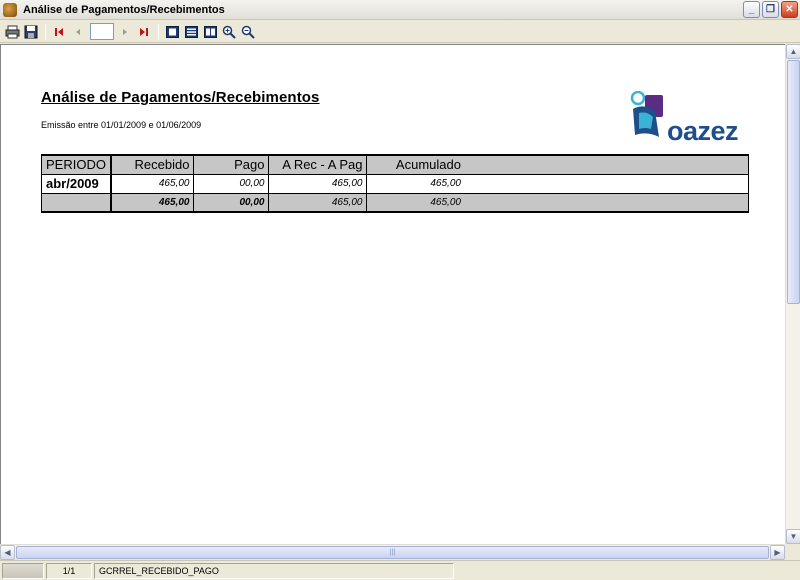  I want to click on company-logo: oazez, so click(690, 118).